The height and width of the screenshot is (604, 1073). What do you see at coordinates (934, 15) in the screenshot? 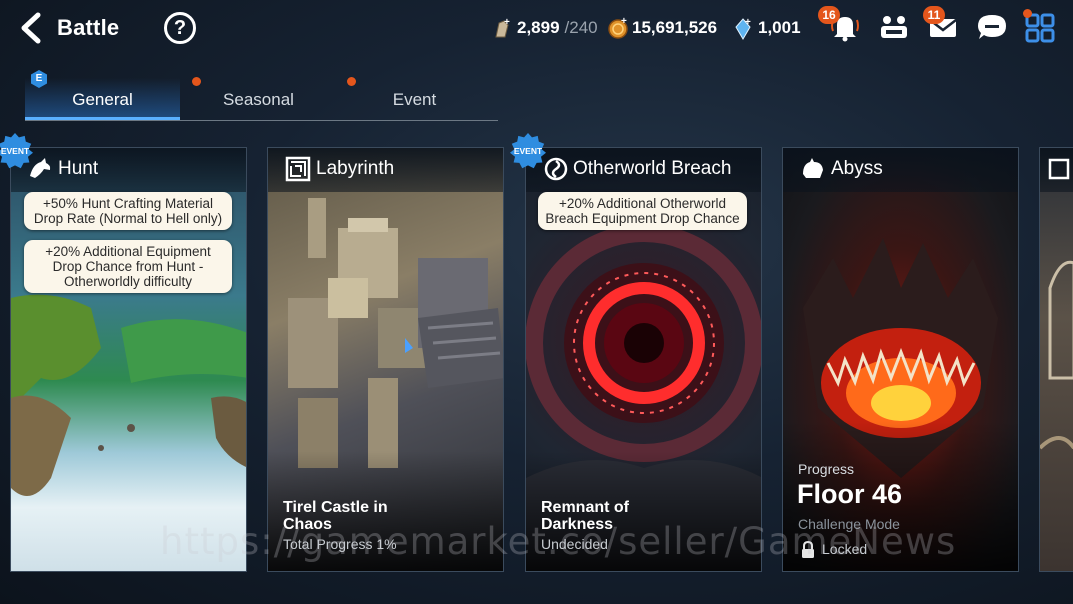
I see `mail-badge: 11` at bounding box center [934, 15].